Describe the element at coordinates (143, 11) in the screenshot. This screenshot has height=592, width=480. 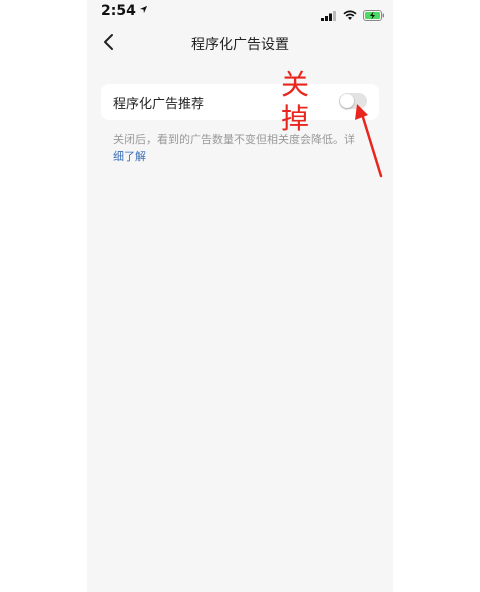
I see `location-arrow-icon` at that location.